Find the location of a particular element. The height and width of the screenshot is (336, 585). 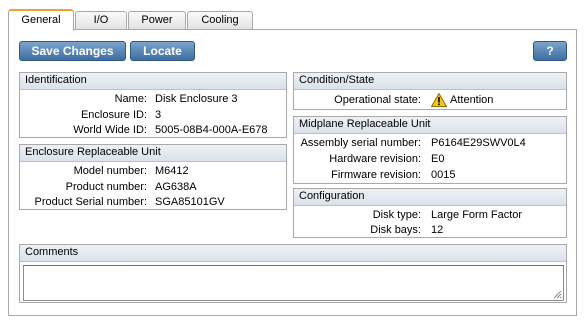

assembly-serial-number-value: P6164E29SWV0L4 is located at coordinates (478, 143).